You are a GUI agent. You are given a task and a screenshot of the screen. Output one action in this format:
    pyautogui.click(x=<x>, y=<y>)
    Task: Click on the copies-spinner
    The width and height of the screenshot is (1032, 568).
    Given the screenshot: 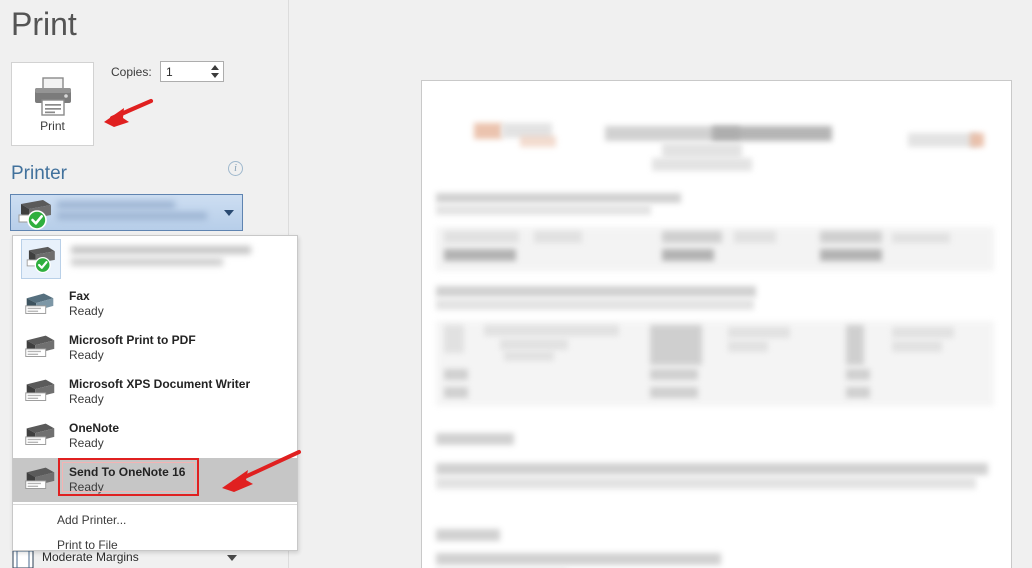 What is the action you would take?
    pyautogui.click(x=214, y=71)
    